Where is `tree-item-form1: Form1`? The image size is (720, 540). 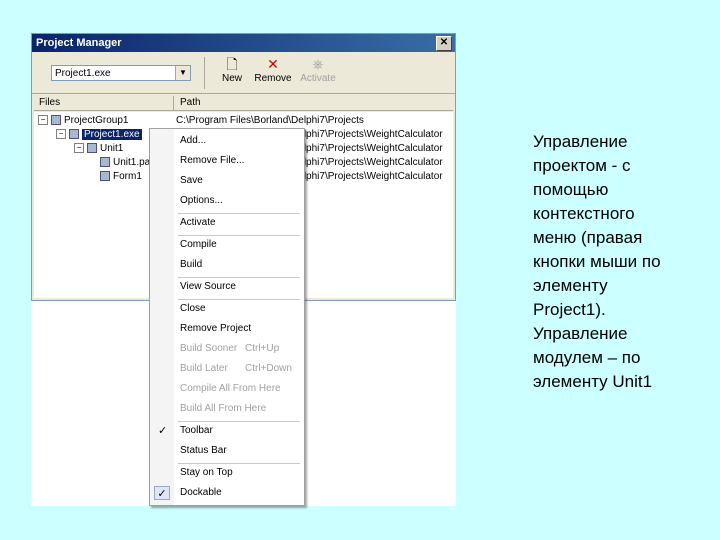
tree-item-form1: Form1 is located at coordinates (121, 177).